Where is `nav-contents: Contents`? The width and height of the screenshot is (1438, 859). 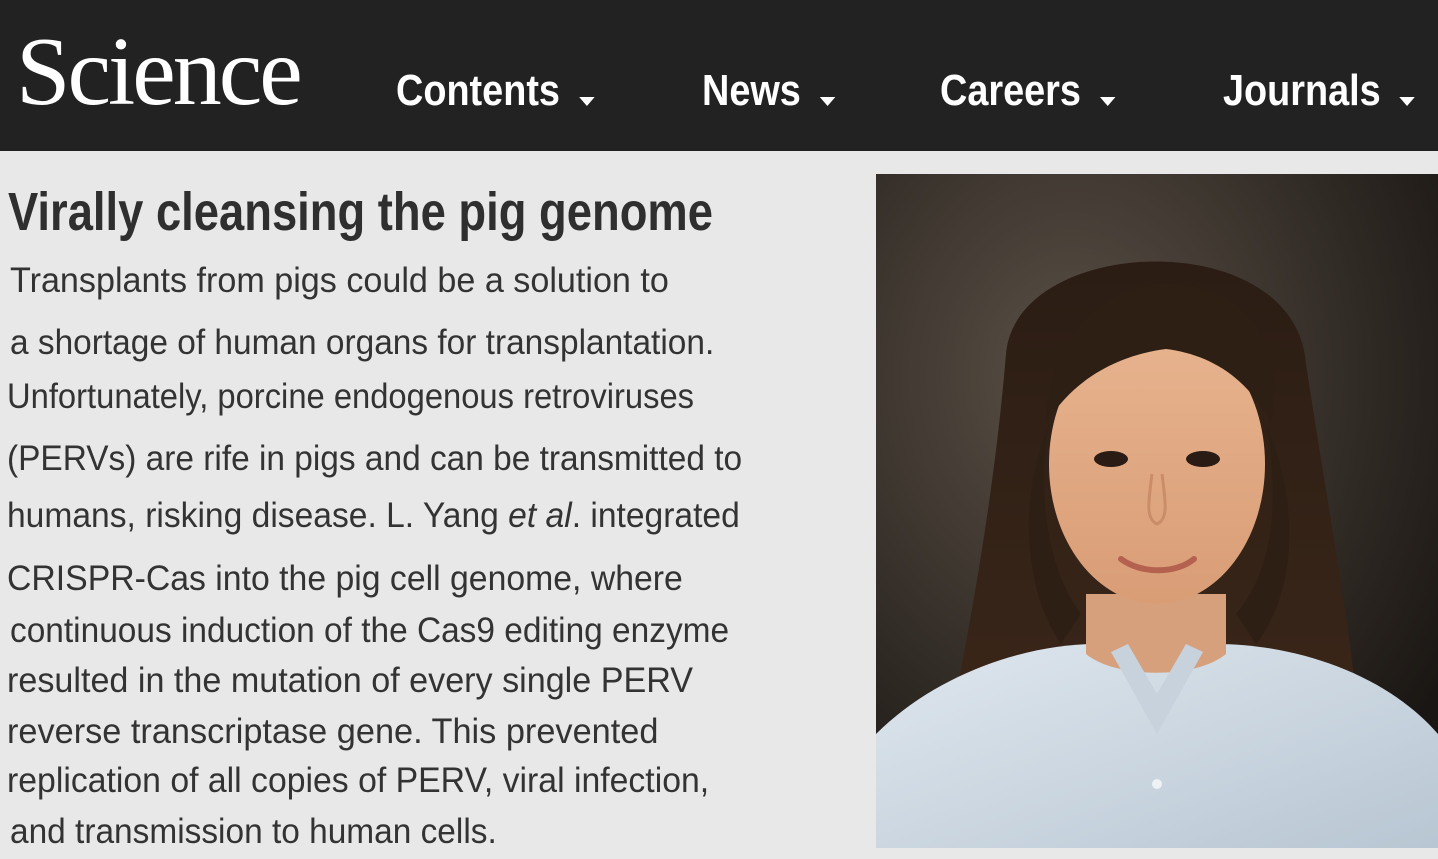
nav-contents: Contents is located at coordinates (495, 91).